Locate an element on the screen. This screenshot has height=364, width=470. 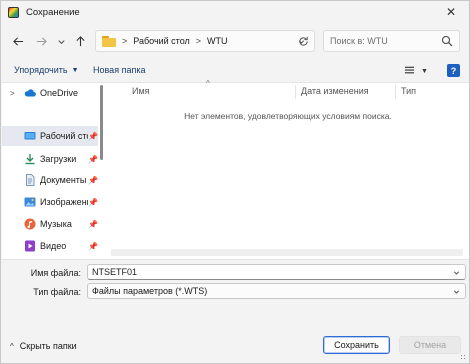
cloud-icon is located at coordinates (30, 93).